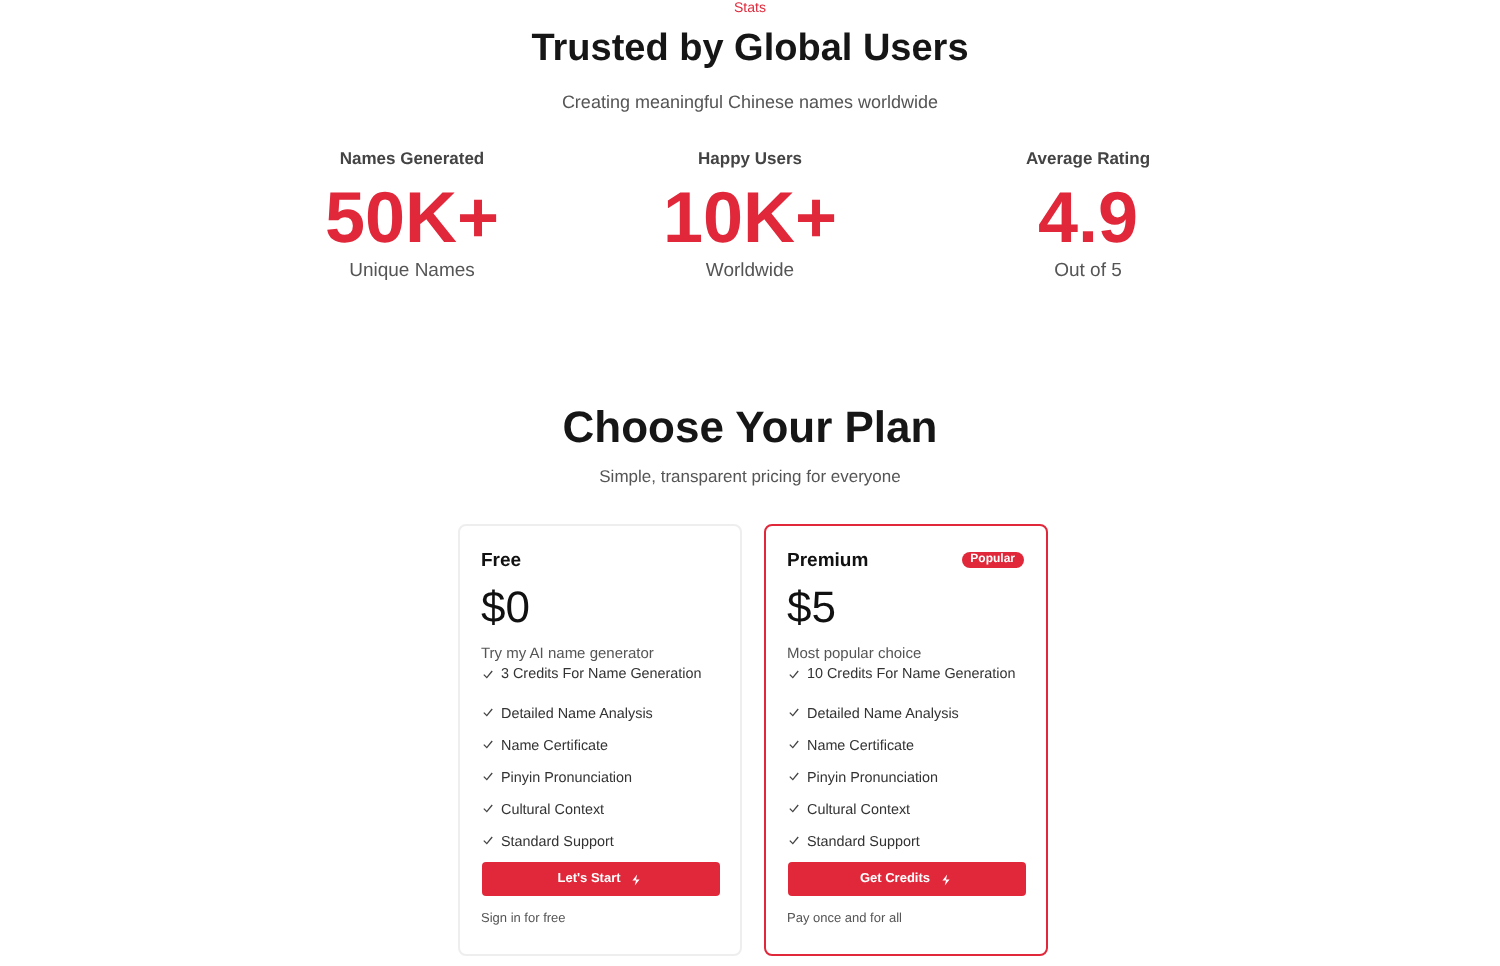  What do you see at coordinates (750, 50) in the screenshot?
I see `section-title: Trusted by Global Users` at bounding box center [750, 50].